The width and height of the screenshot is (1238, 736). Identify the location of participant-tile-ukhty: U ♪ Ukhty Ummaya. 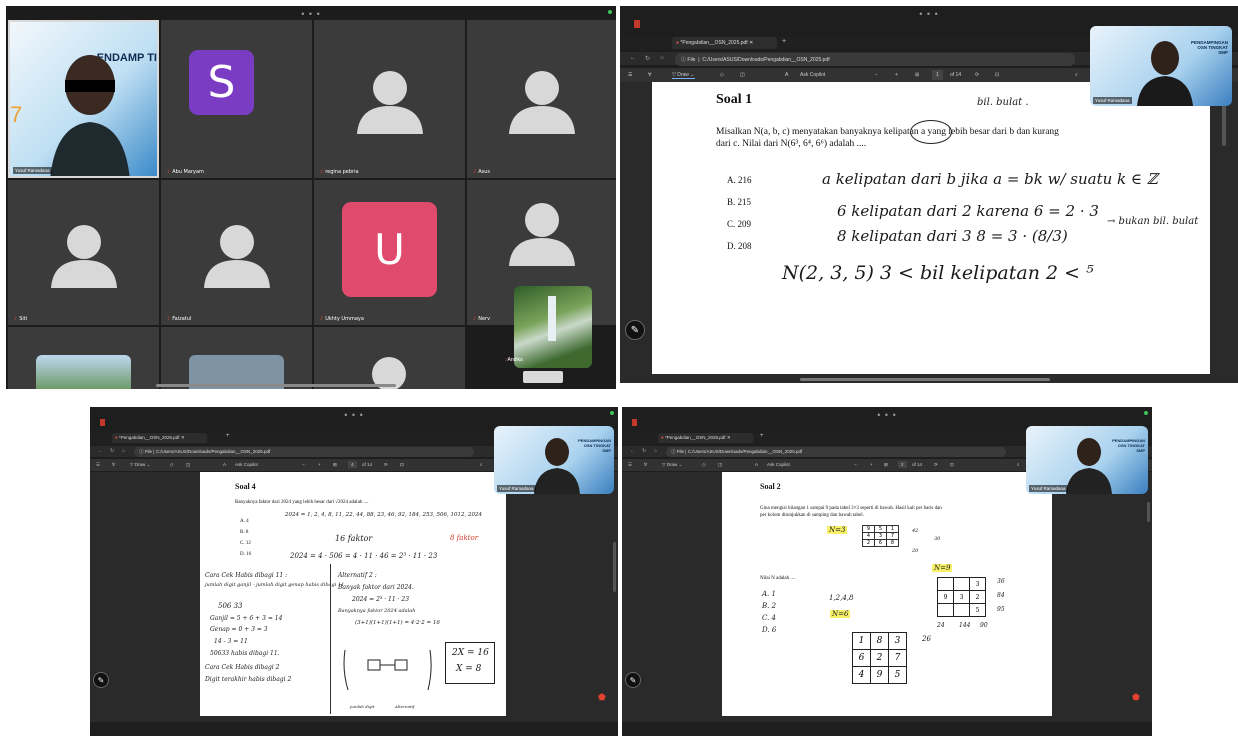
(389, 252).